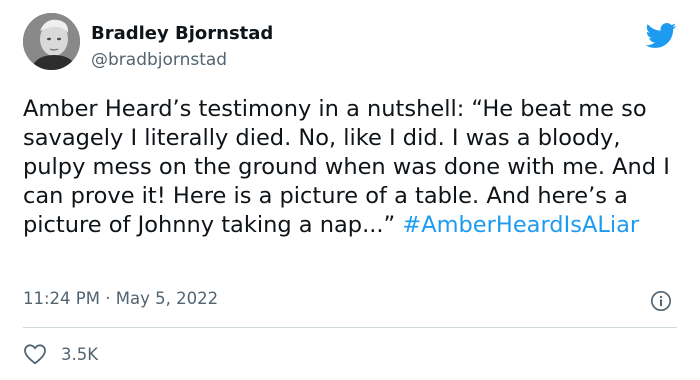 The width and height of the screenshot is (700, 380). Describe the element at coordinates (660, 35) in the screenshot. I see `twitter-bird-icon` at that location.